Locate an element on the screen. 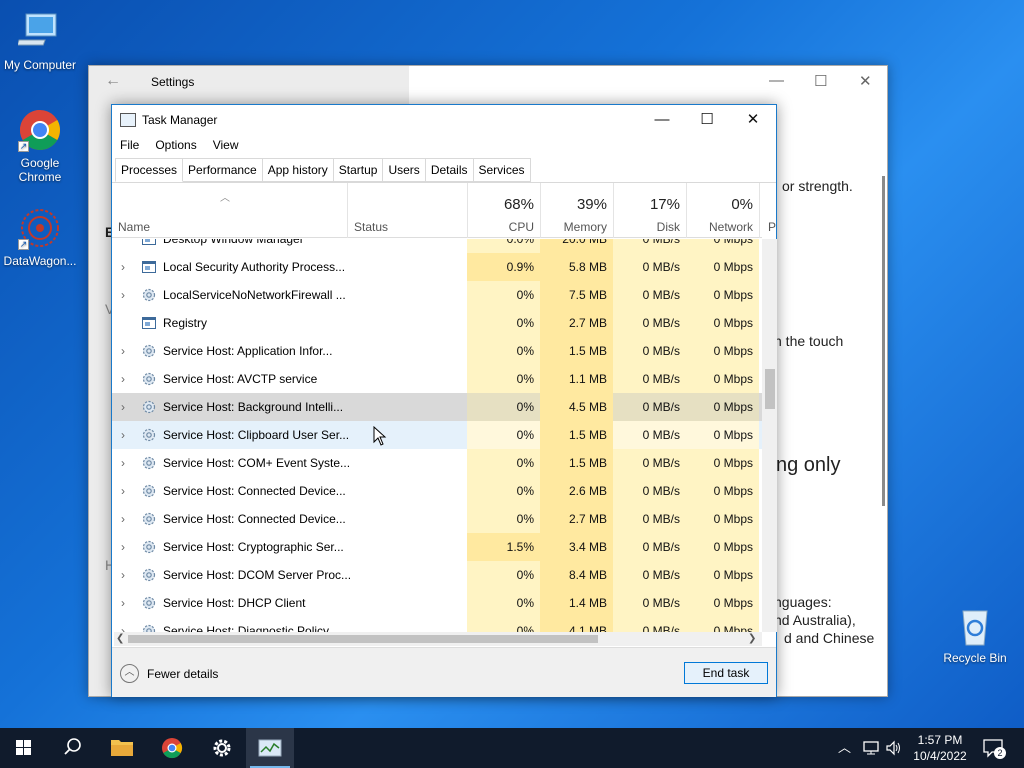  notification-button: 2 is located at coordinates (994, 749).